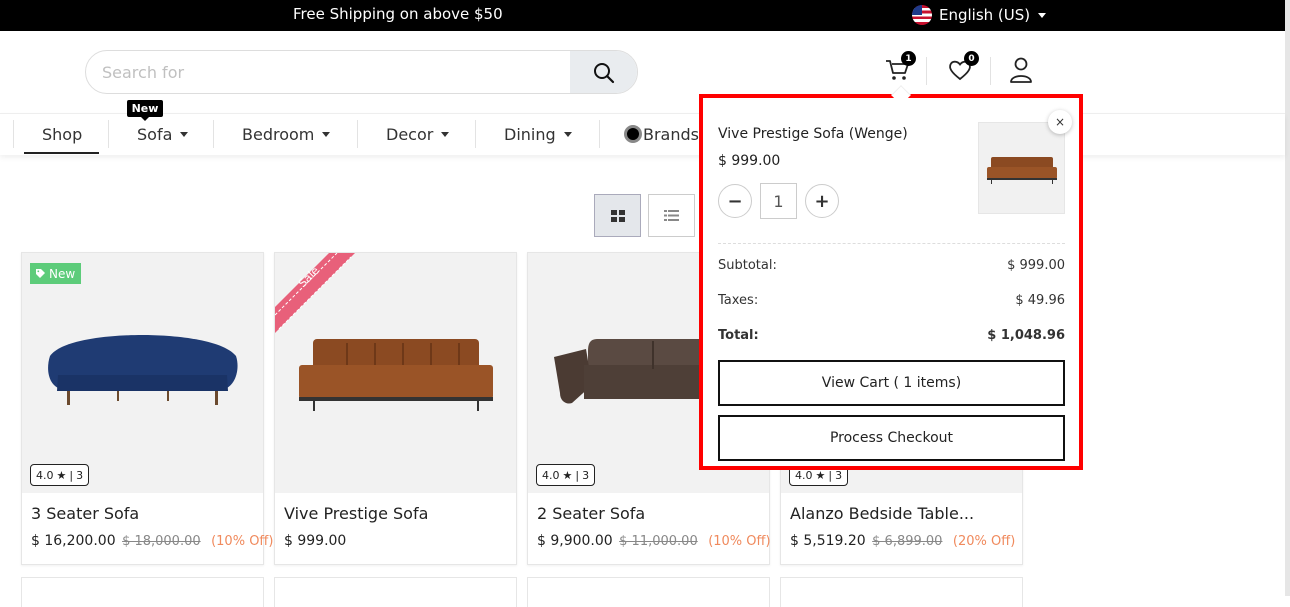 This screenshot has height=607, width=1290. What do you see at coordinates (56, 273) in the screenshot?
I see `new-badge: New` at bounding box center [56, 273].